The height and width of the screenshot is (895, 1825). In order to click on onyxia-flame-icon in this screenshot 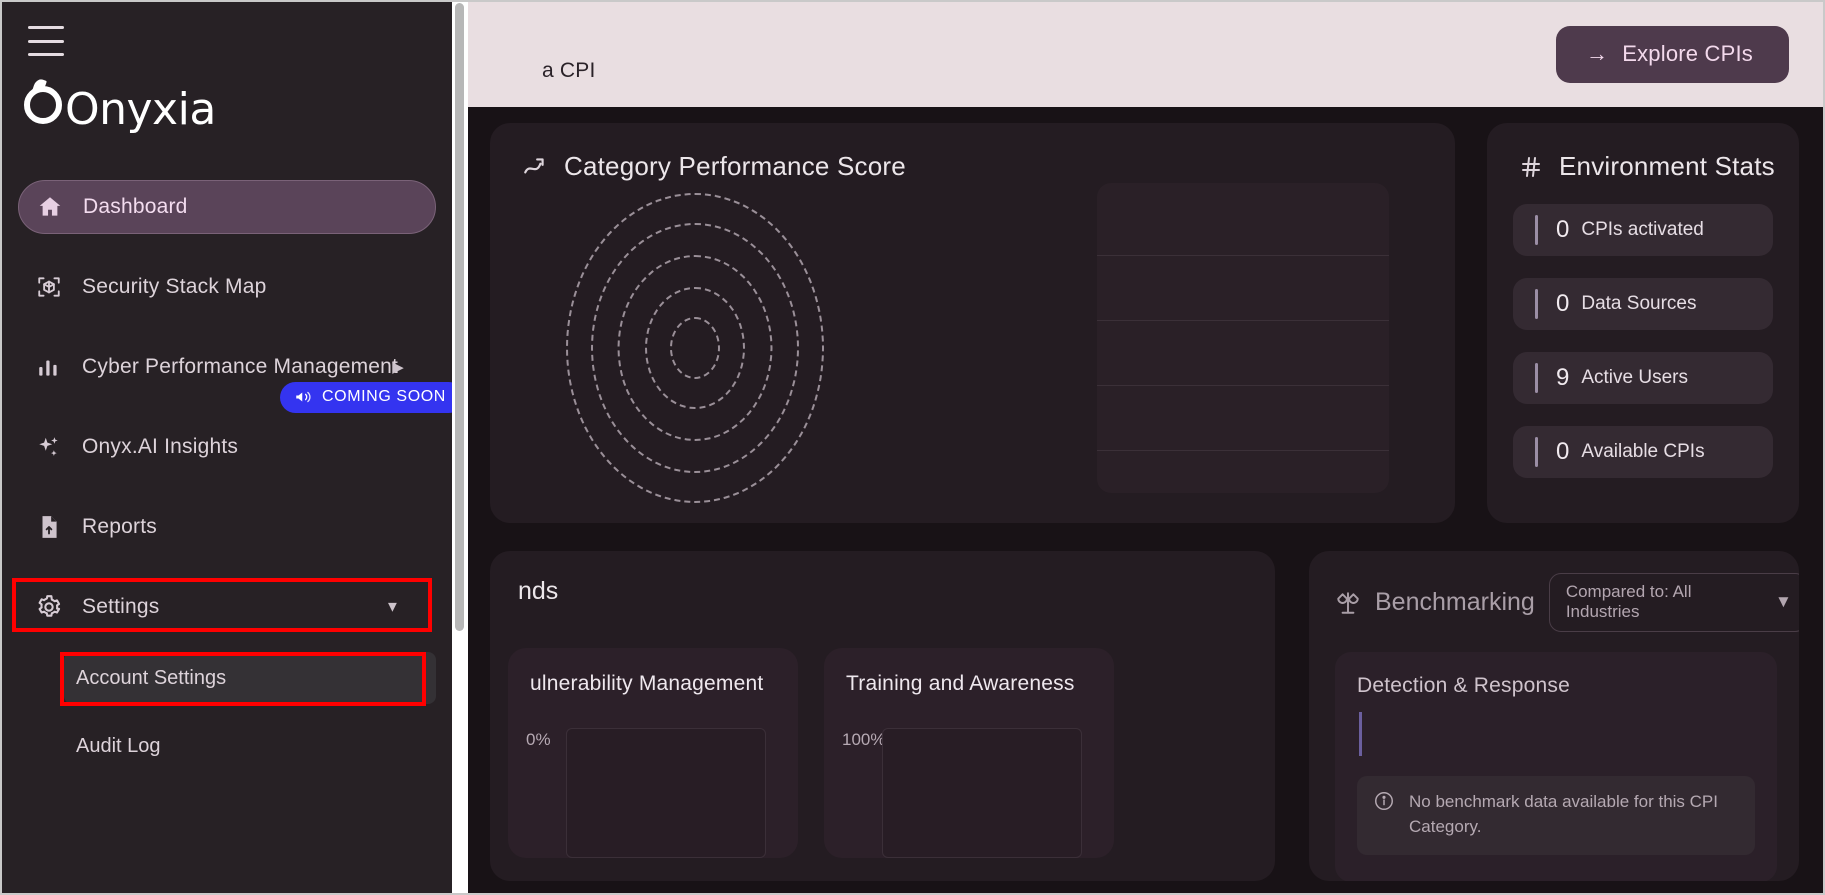, I will do `click(43, 105)`.